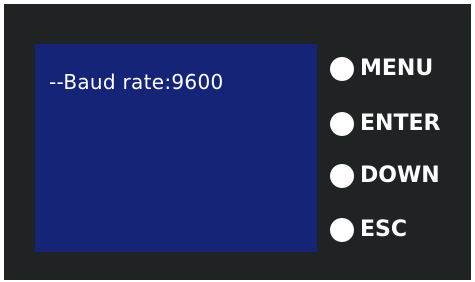 The width and height of the screenshot is (475, 282). Describe the element at coordinates (342, 230) in the screenshot. I see `esc-button-circle-icon` at that location.